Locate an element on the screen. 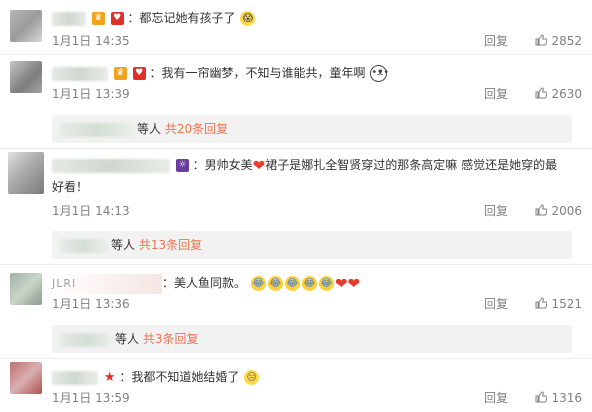  star-badge-icon: ★ is located at coordinates (109, 377).